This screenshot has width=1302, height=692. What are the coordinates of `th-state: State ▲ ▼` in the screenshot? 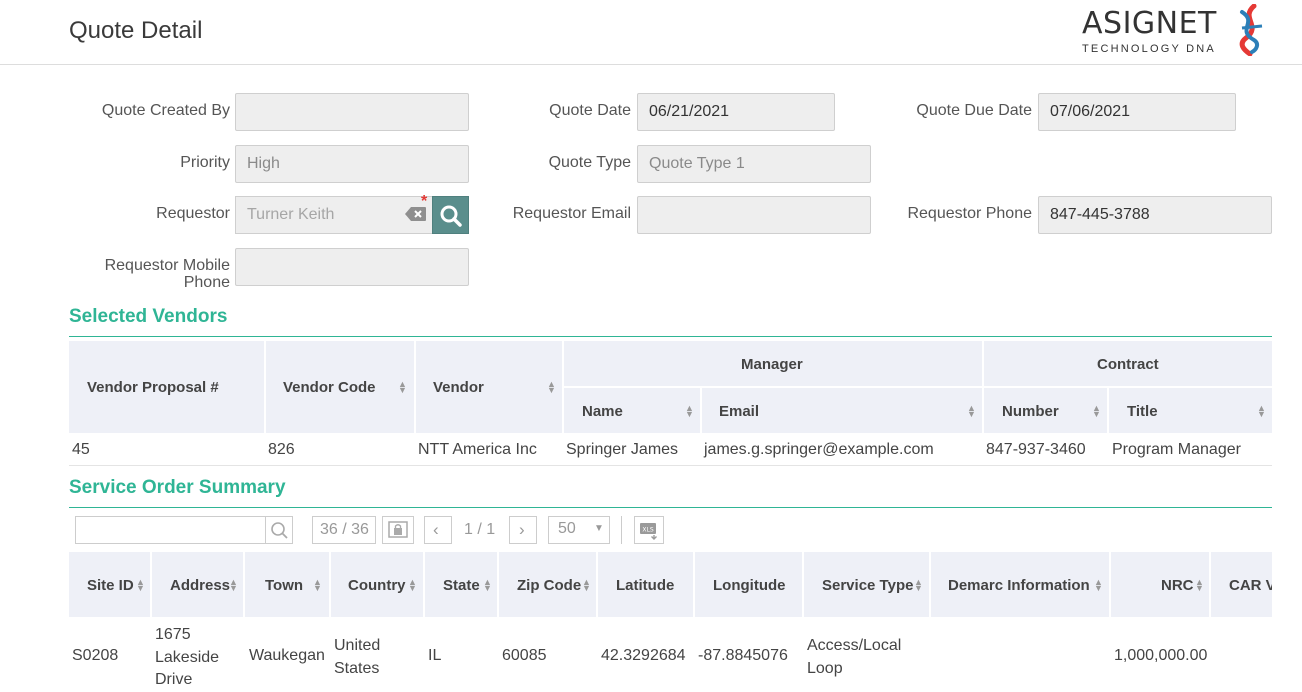 It's located at (461, 584).